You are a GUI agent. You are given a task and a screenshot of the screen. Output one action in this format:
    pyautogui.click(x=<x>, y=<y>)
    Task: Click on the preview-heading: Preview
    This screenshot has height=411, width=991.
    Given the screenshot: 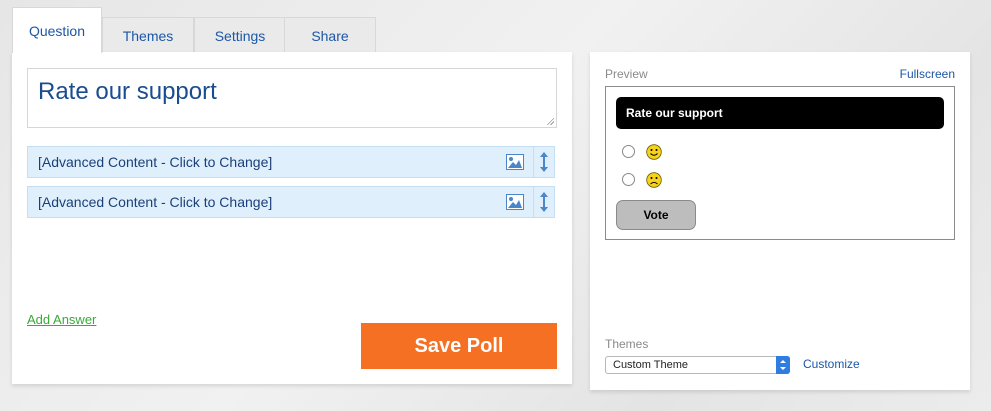 What is the action you would take?
    pyautogui.click(x=626, y=74)
    